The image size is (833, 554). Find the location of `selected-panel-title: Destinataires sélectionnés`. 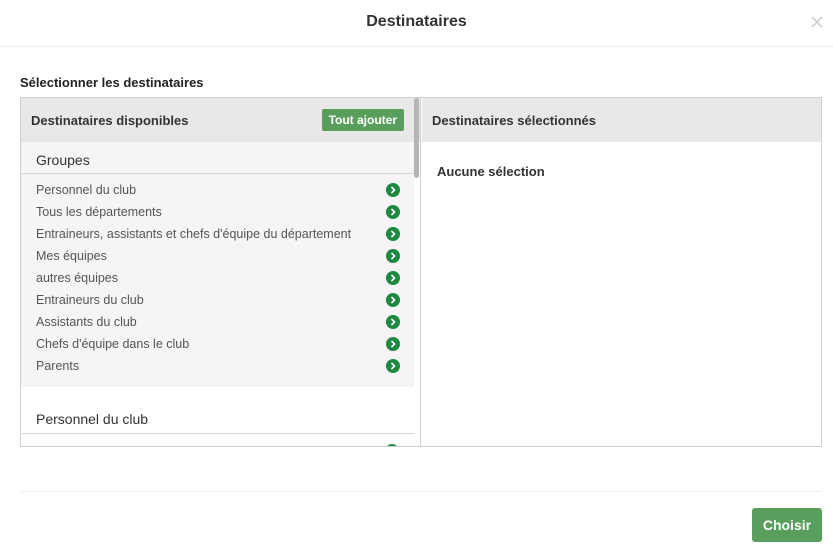

selected-panel-title: Destinataires sélectionnés is located at coordinates (514, 120).